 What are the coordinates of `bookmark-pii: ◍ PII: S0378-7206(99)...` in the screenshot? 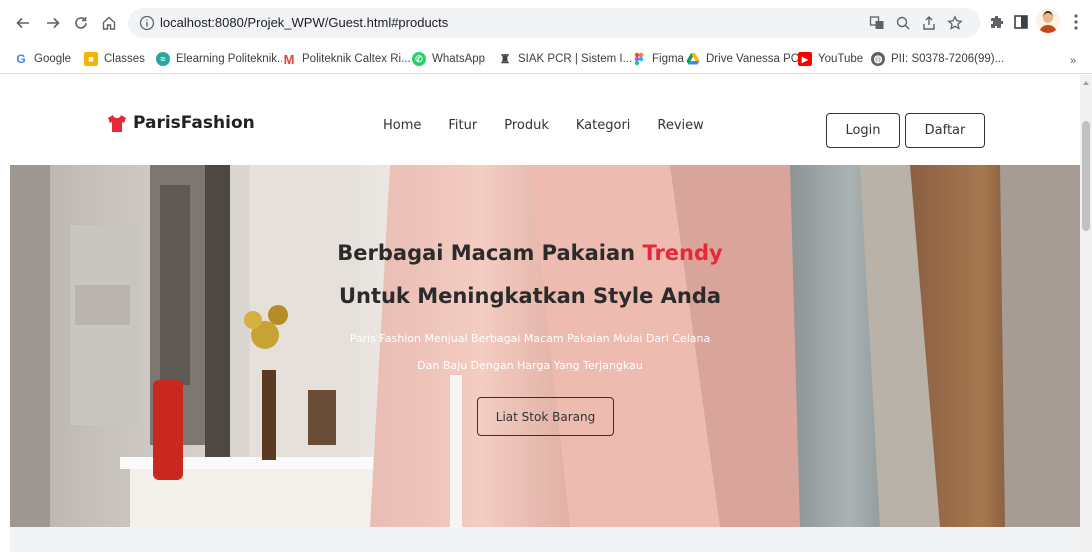 It's located at (937, 59).